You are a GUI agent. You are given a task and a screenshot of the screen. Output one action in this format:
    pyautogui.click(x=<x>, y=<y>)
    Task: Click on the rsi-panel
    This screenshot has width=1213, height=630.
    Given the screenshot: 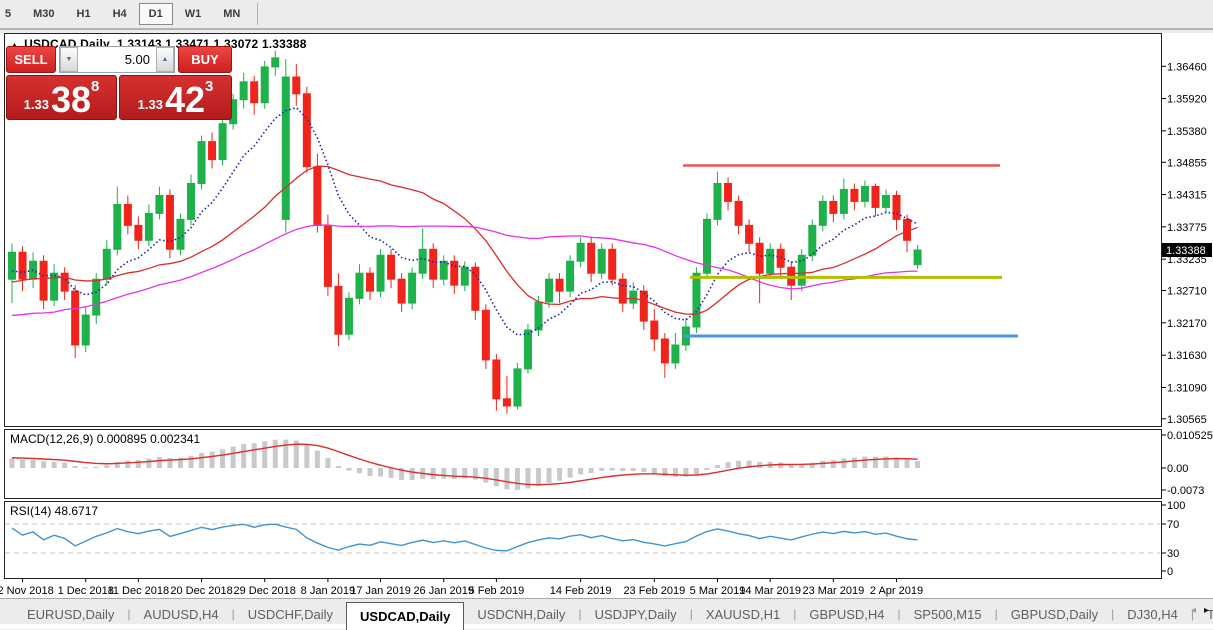 What is the action you would take?
    pyautogui.click(x=583, y=540)
    